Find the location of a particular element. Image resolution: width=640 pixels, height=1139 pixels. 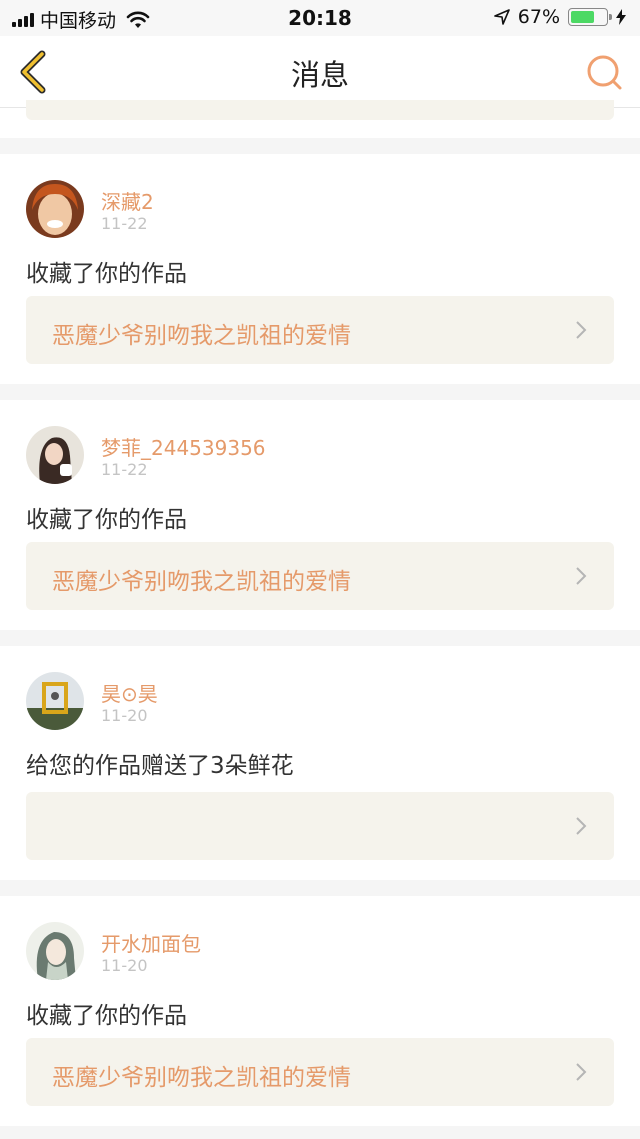

username: 开水加面包 is located at coordinates (151, 942).